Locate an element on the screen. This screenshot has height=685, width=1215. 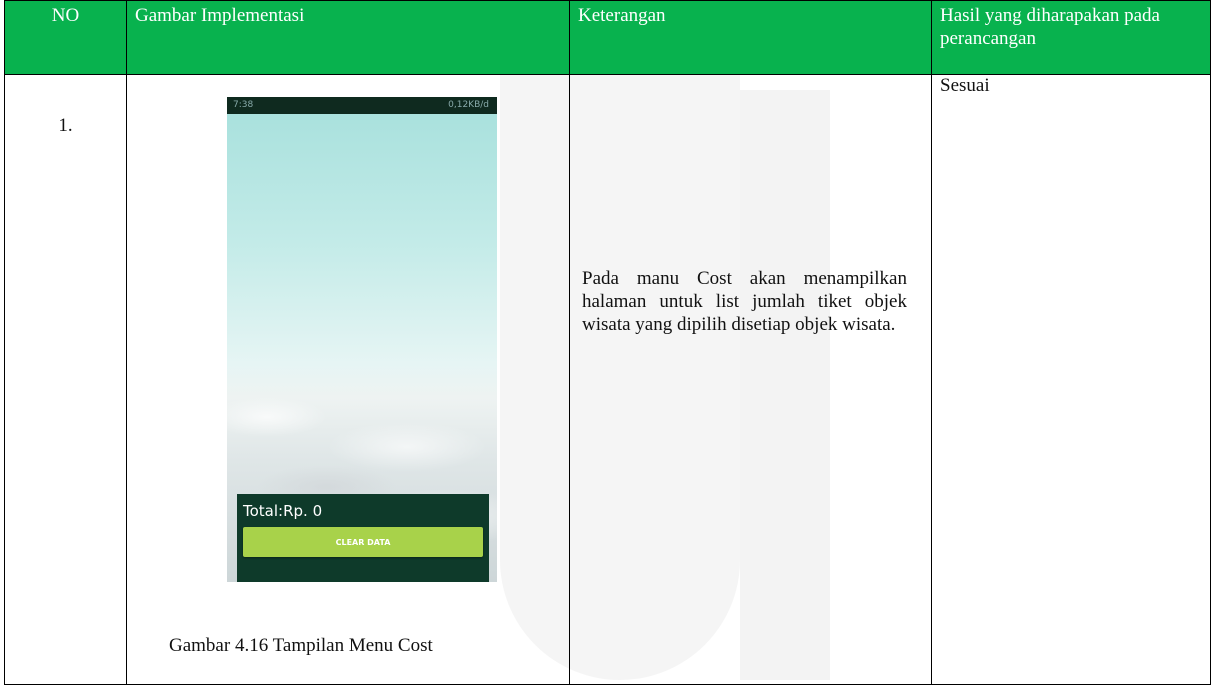
header-gambar: Gambar Implementasi is located at coordinates (348, 37).